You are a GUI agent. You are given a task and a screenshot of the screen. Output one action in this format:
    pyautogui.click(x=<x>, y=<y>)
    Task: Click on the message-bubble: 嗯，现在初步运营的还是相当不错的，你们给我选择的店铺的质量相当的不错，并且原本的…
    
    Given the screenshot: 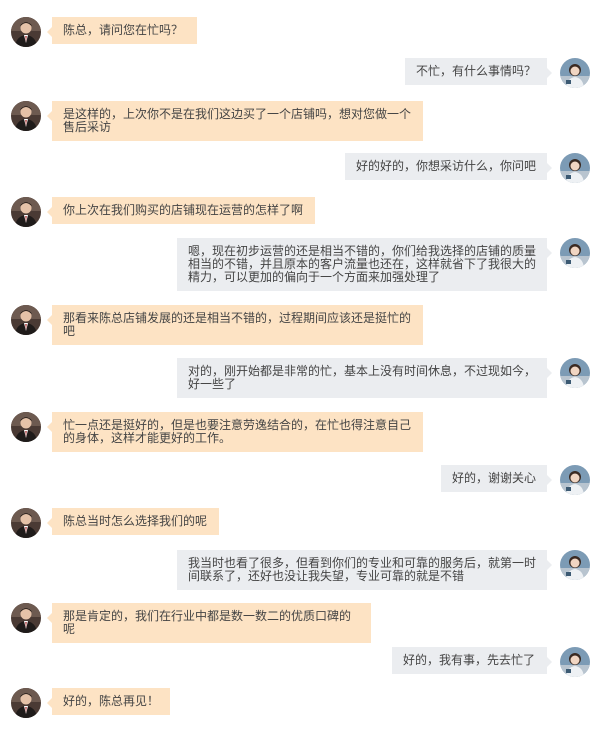 What is the action you would take?
    pyautogui.click(x=364, y=264)
    